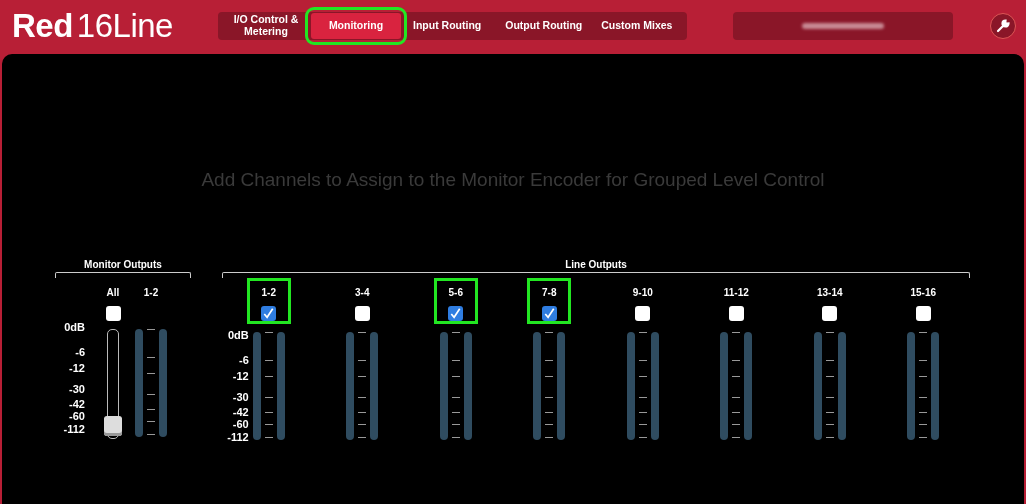 The image size is (1026, 504). What do you see at coordinates (637, 26) in the screenshot?
I see `tab: Custom Mixes` at bounding box center [637, 26].